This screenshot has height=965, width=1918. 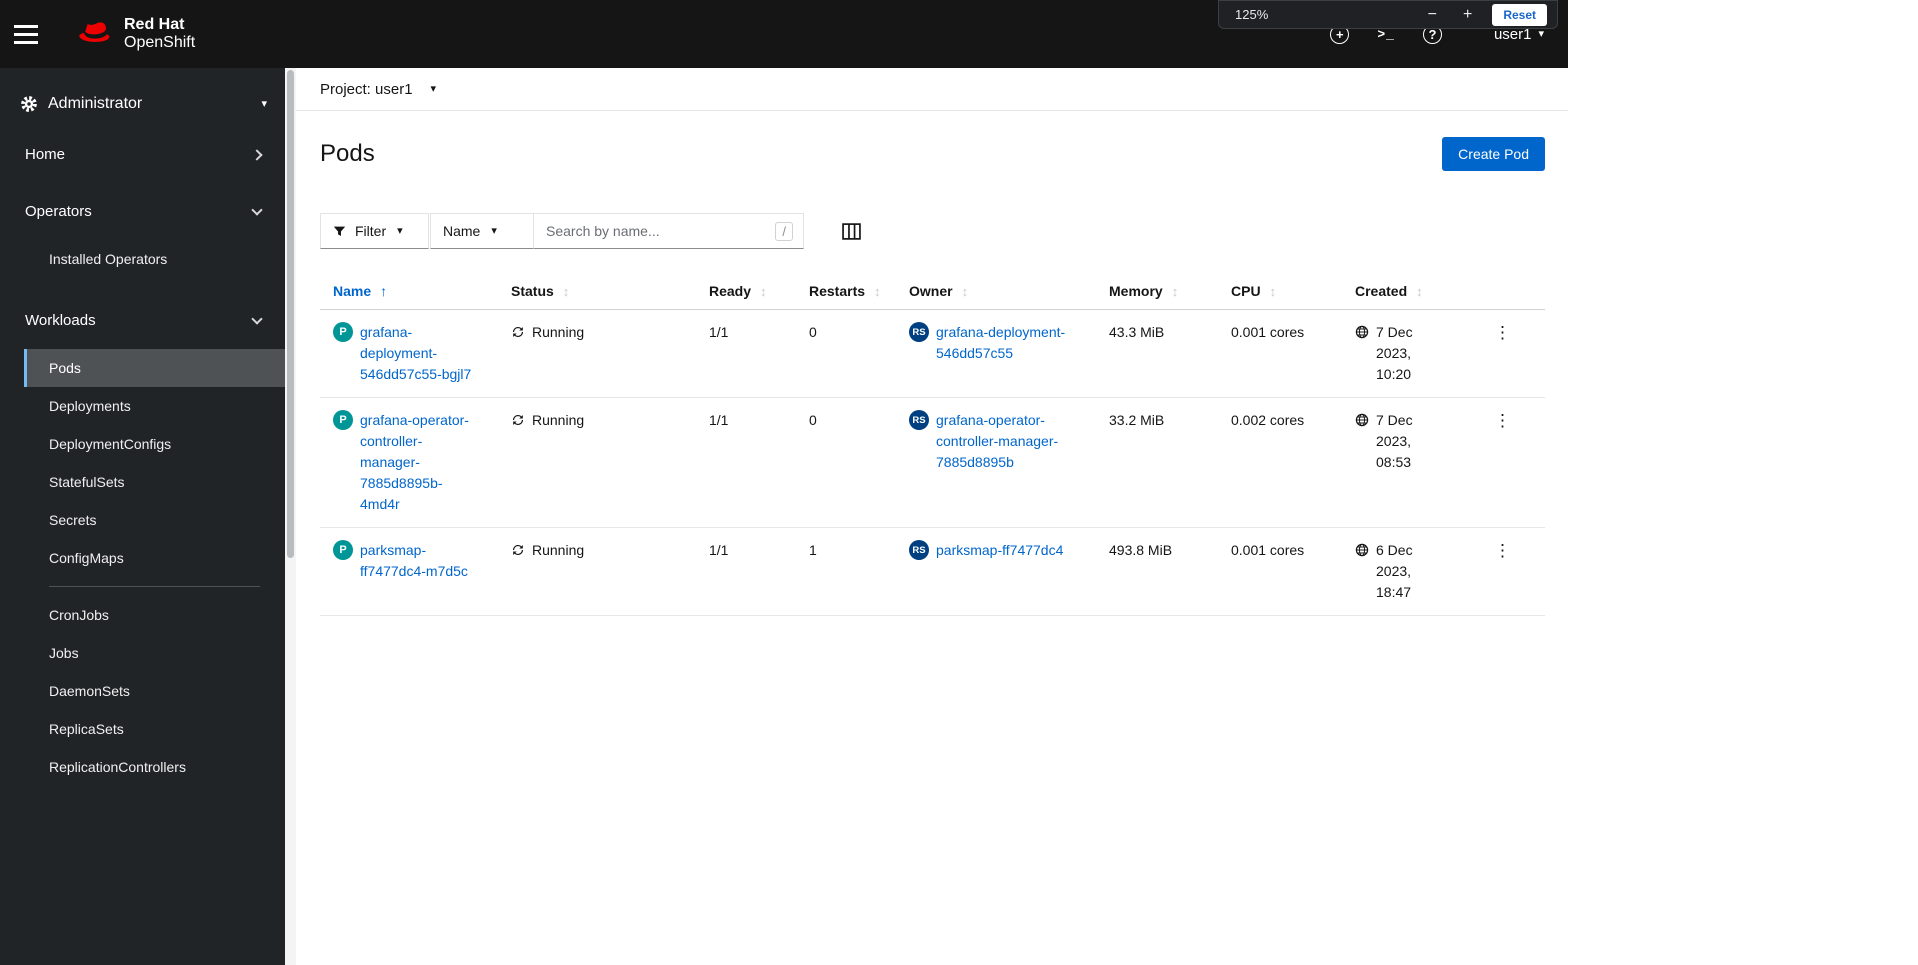 What do you see at coordinates (142, 259) in the screenshot?
I see `sidebar-item-installed-operators: Installed Operators` at bounding box center [142, 259].